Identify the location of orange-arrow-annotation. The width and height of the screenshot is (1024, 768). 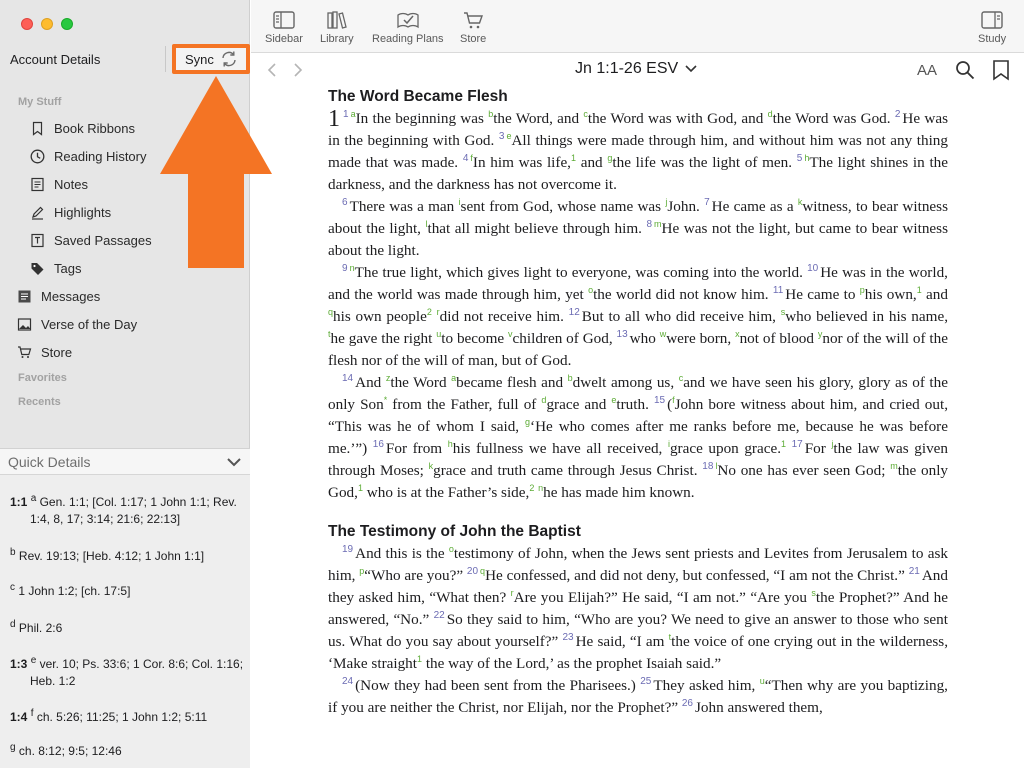
(216, 172).